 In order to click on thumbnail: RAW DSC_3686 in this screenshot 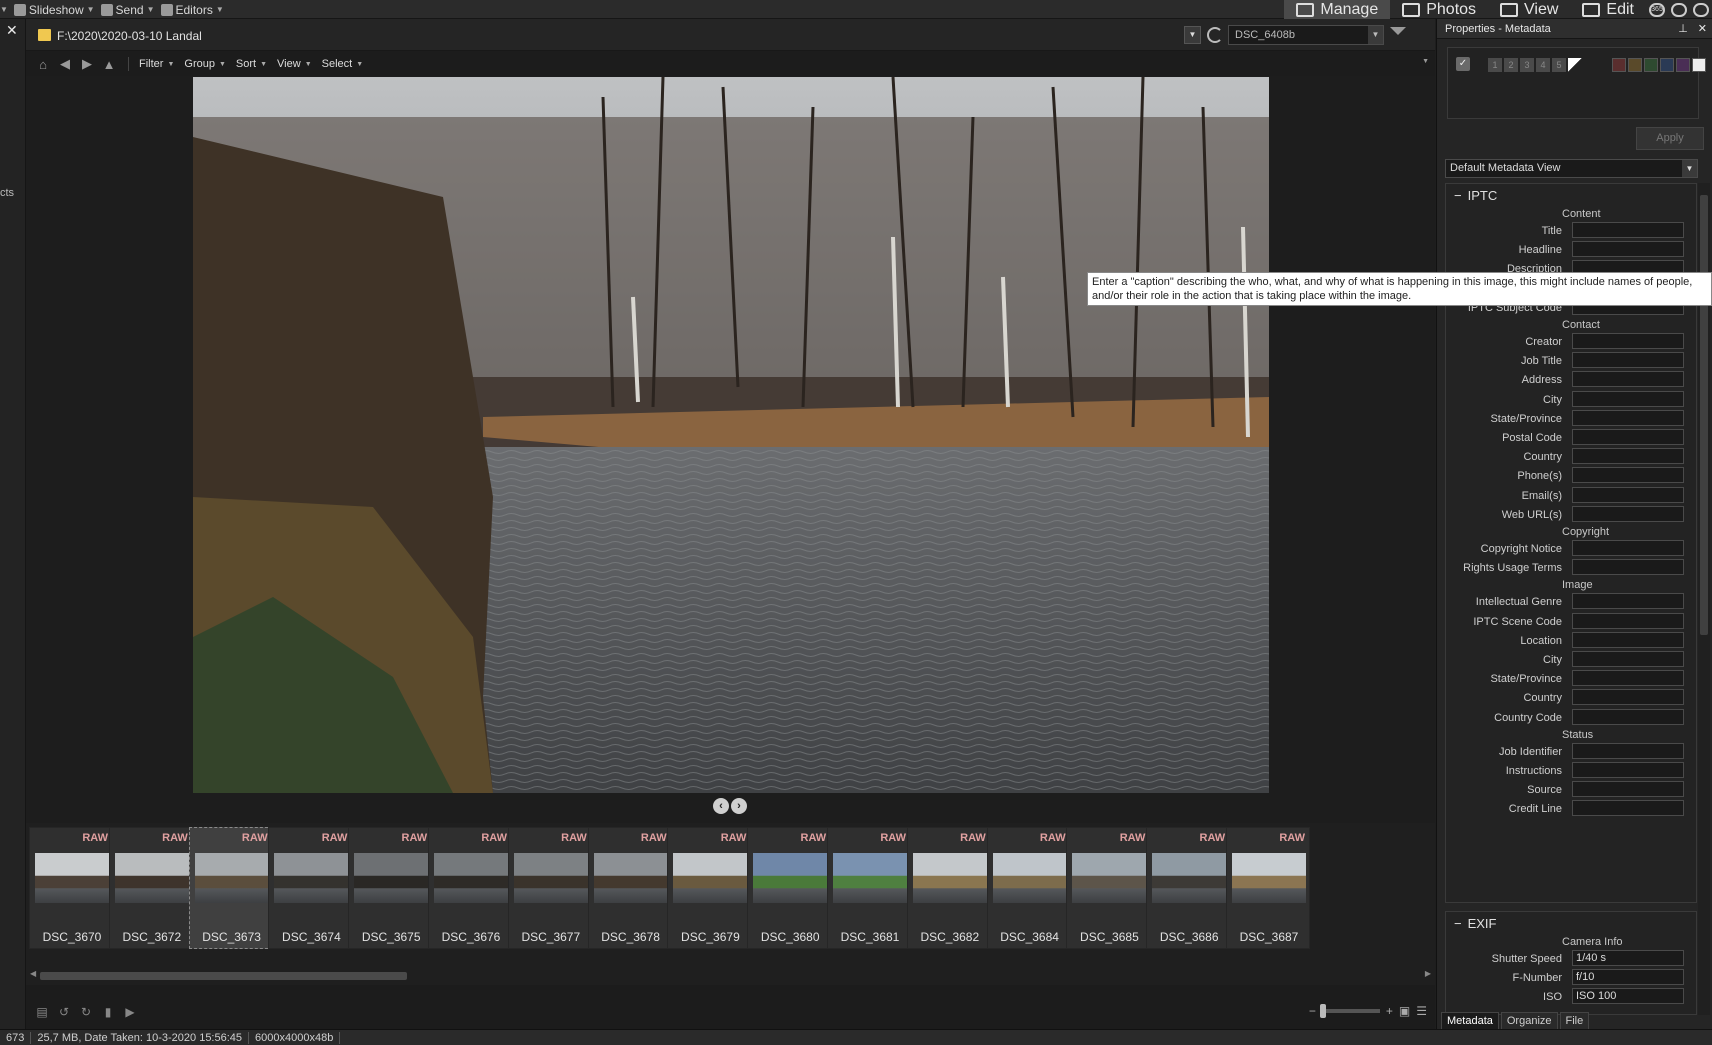, I will do `click(1188, 888)`.